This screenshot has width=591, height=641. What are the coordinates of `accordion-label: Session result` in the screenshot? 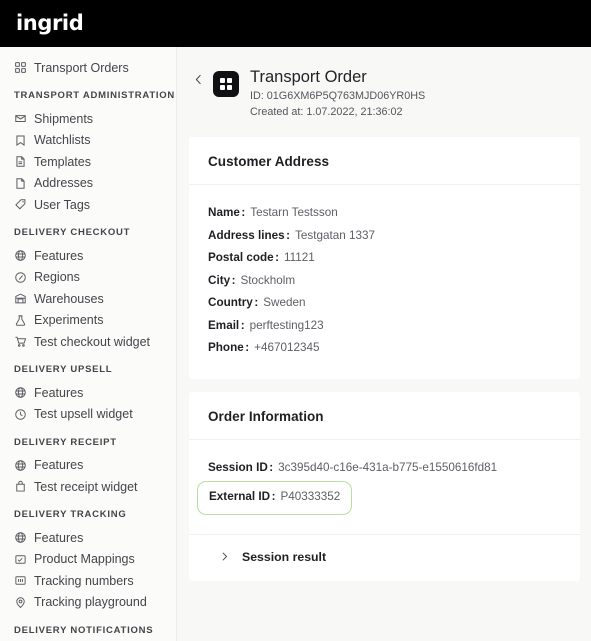 It's located at (284, 556).